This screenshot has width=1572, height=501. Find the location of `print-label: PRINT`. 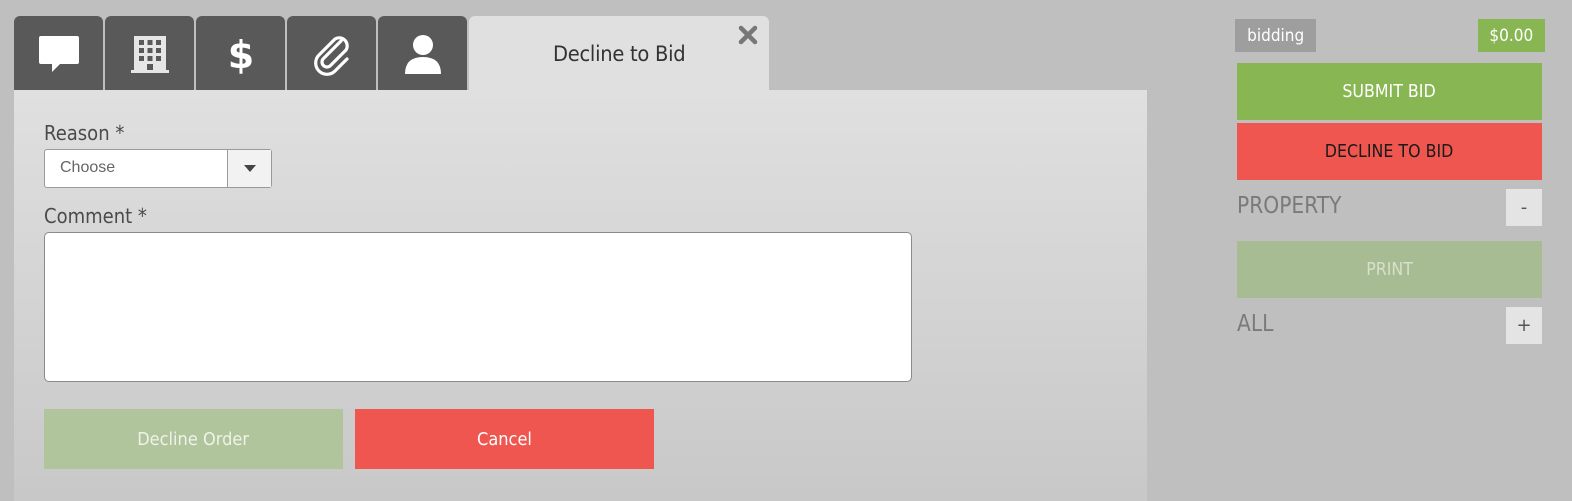

print-label: PRINT is located at coordinates (1389, 269).